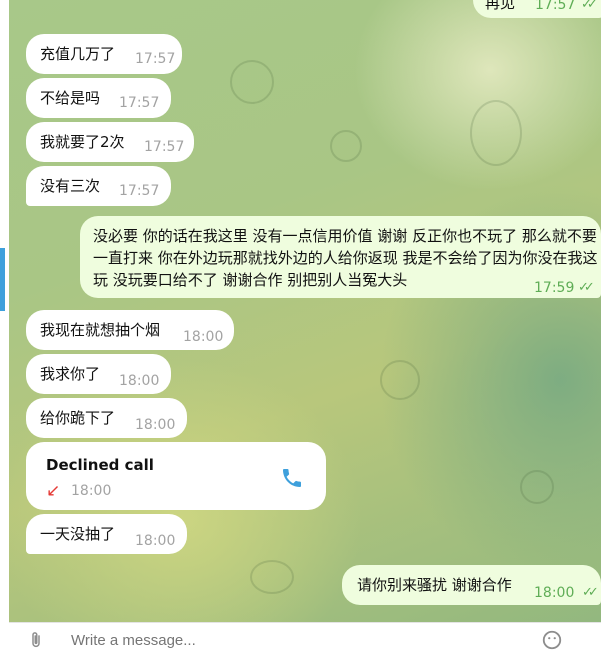 This screenshot has width=601, height=655. I want to click on declined-call-bubble: Declined call ↙ 18:00, so click(176, 476).